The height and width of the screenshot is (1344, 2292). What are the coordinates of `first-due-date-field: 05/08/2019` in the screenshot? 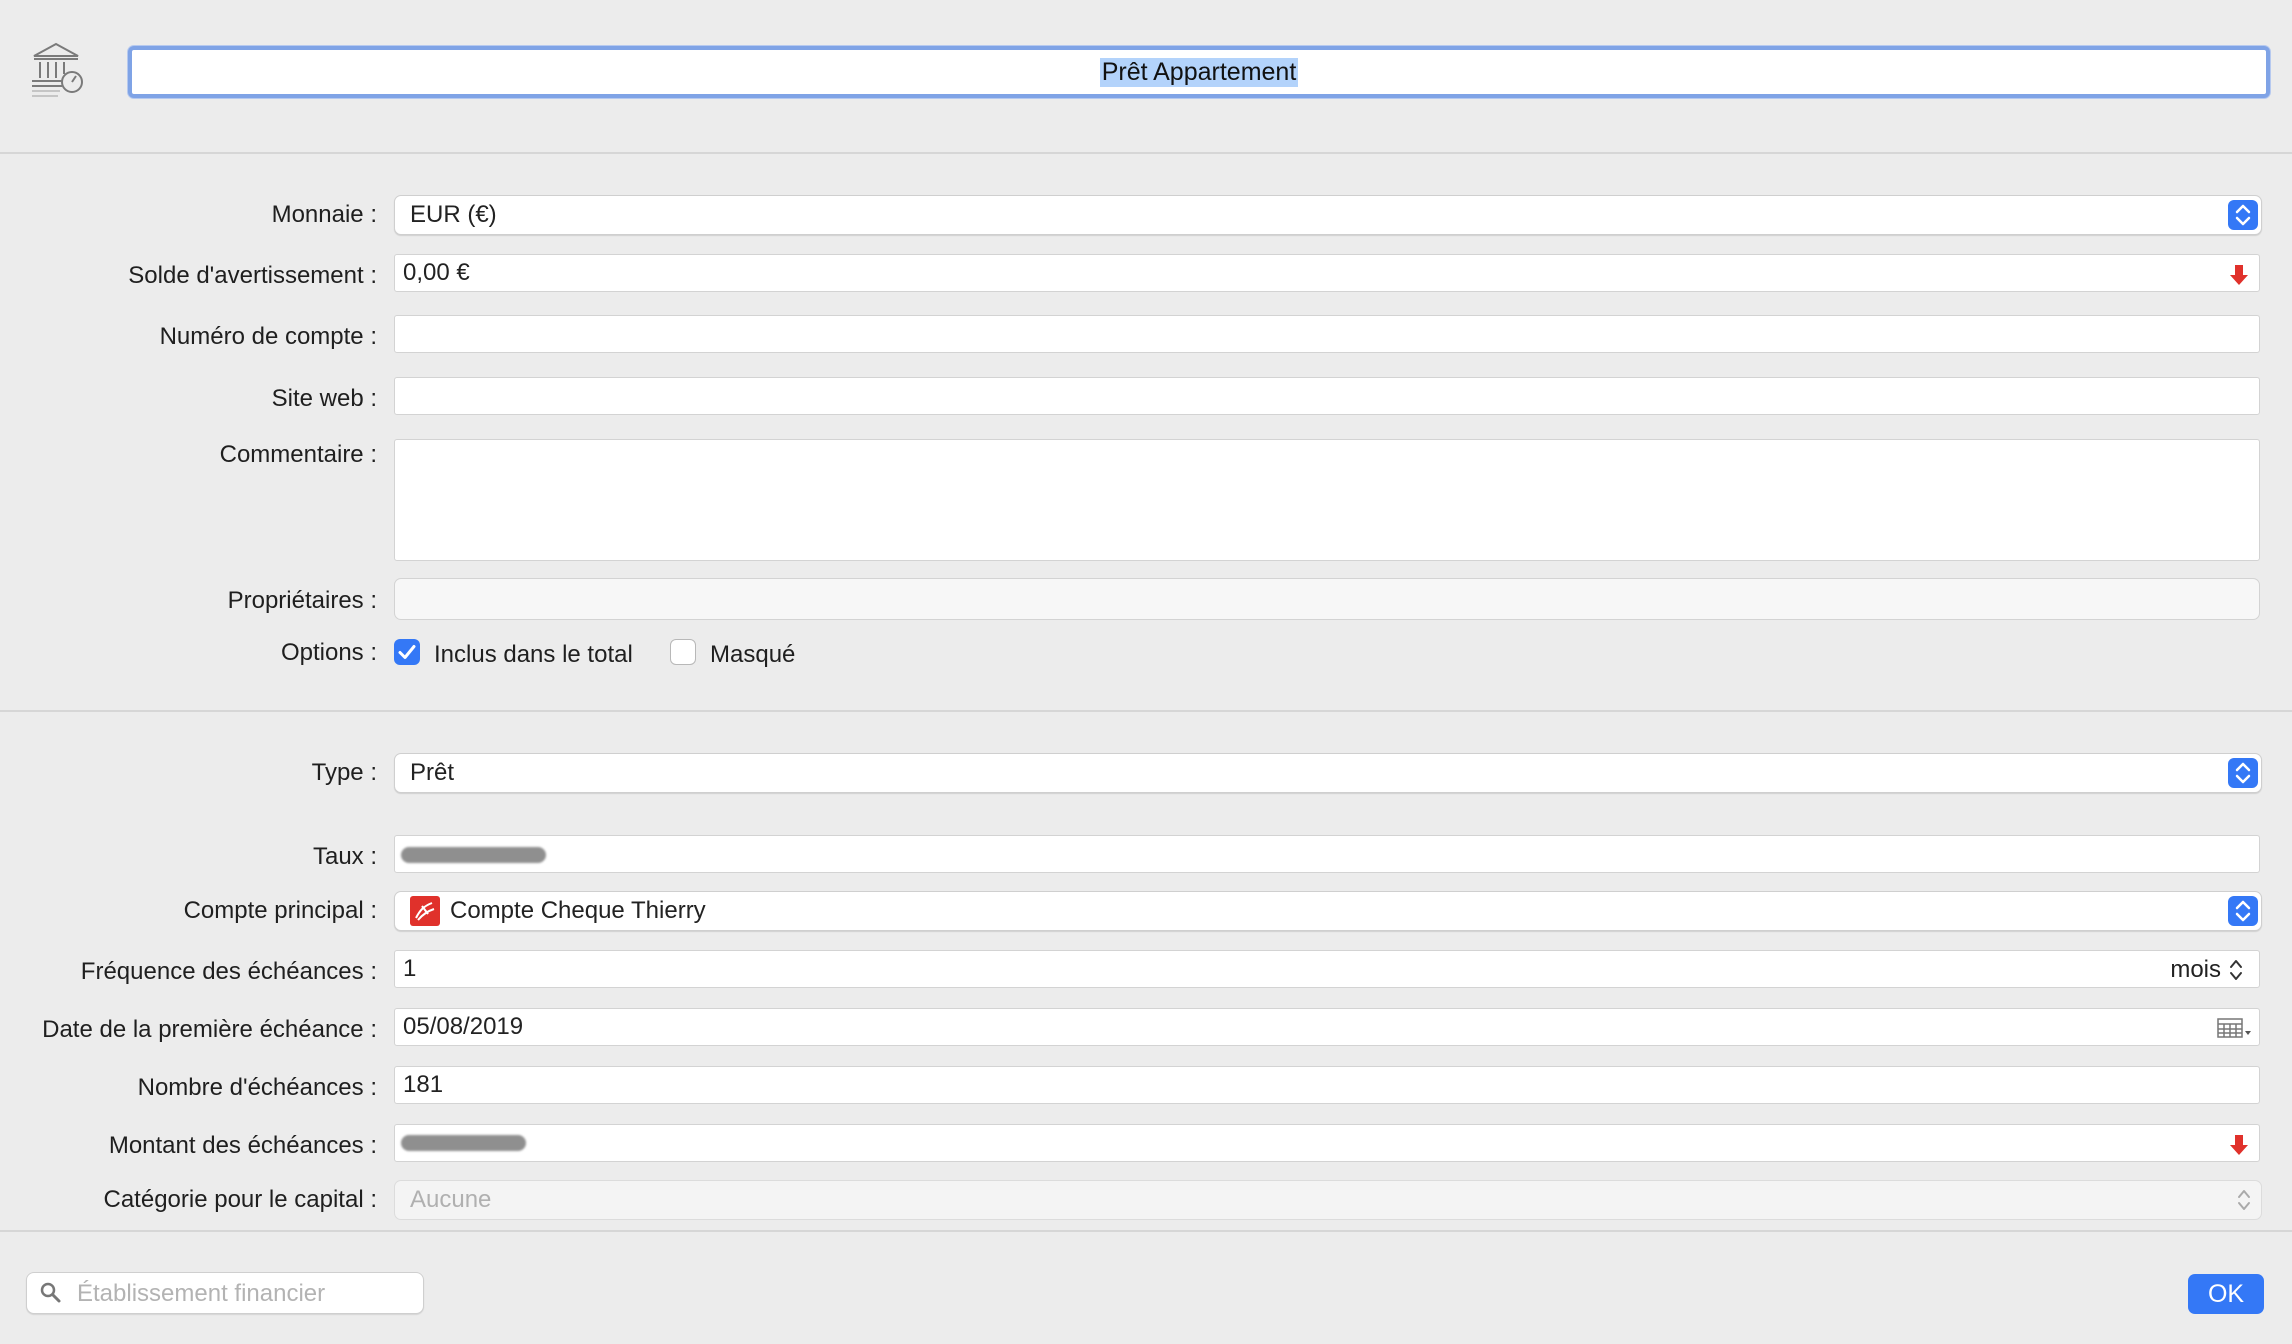 It's located at (1327, 1027).